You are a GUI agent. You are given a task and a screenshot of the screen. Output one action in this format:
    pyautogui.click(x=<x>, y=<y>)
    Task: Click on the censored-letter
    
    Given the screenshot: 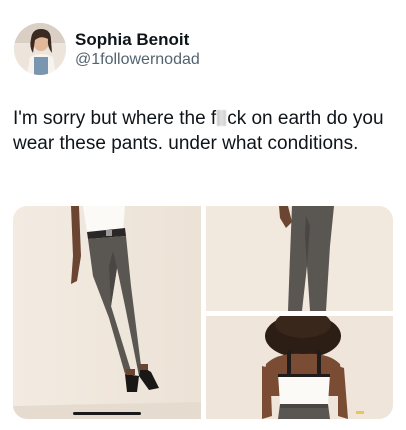 What is the action you would take?
    pyautogui.click(x=222, y=118)
    